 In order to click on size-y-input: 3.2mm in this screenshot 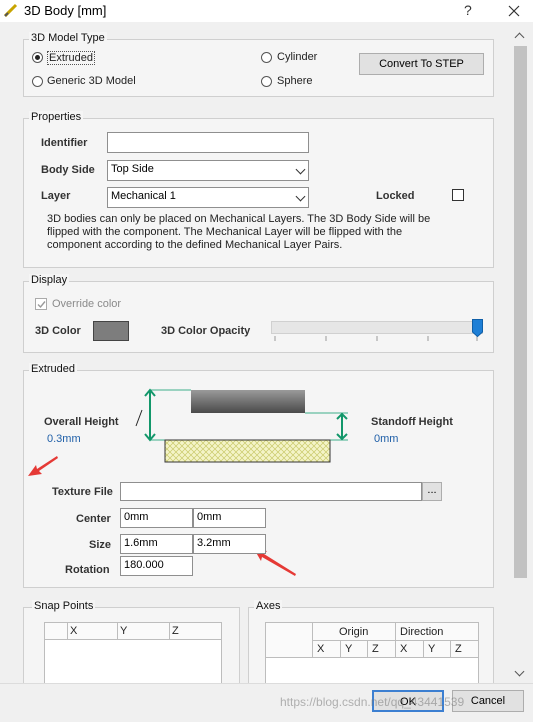, I will do `click(229, 544)`.